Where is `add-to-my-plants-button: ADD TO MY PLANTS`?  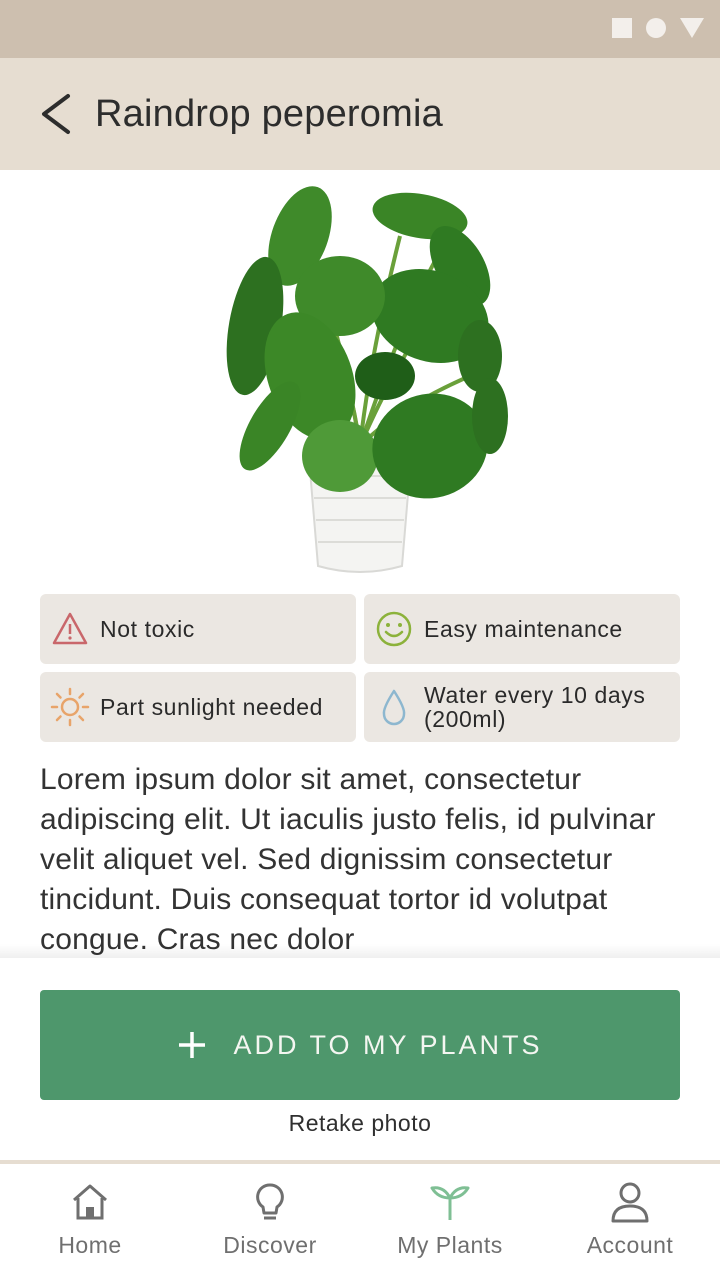 add-to-my-plants-button: ADD TO MY PLANTS is located at coordinates (360, 1045).